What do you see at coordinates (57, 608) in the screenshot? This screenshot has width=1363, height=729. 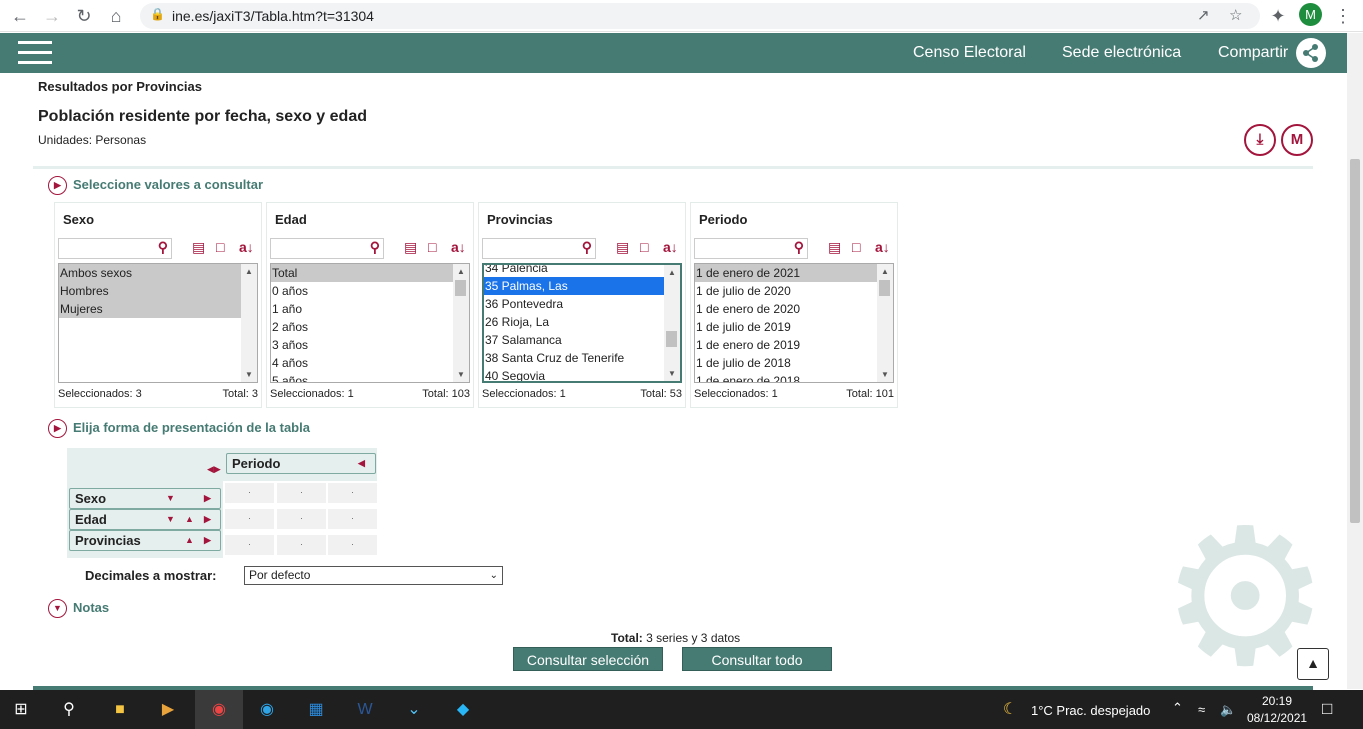 I see `expand-toggle-icon: ▼` at bounding box center [57, 608].